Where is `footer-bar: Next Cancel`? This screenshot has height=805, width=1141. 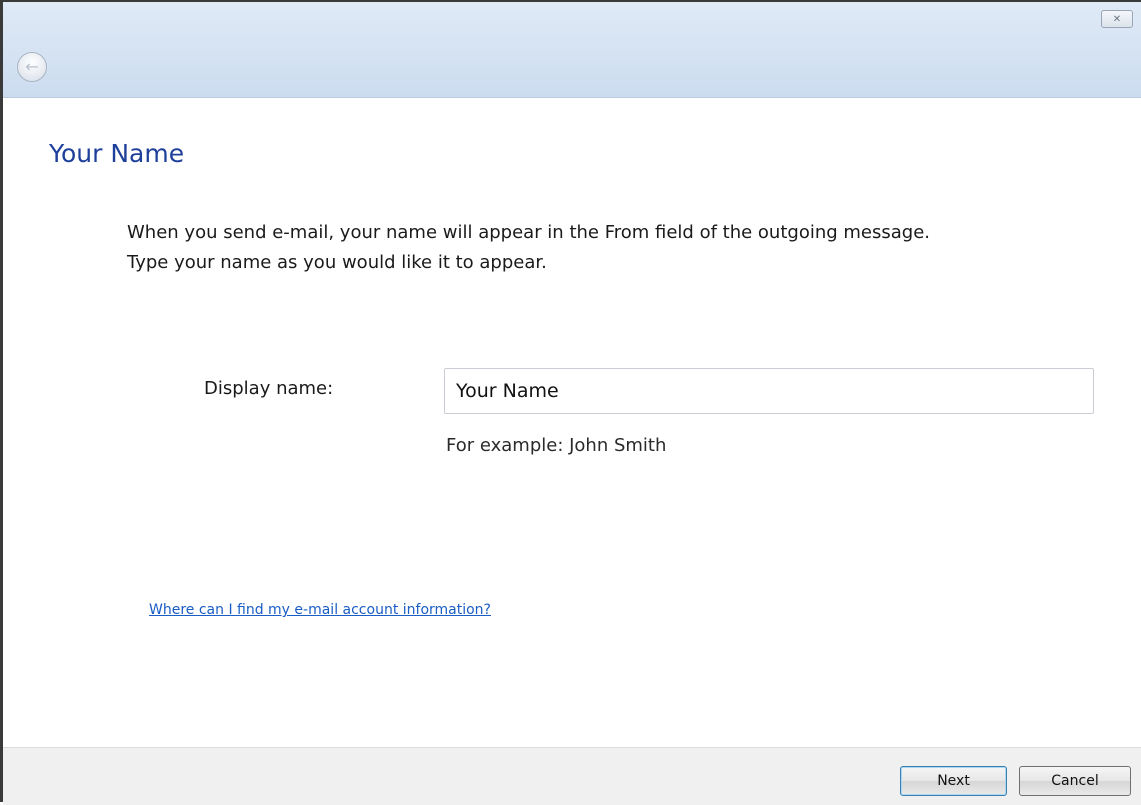 footer-bar: Next Cancel is located at coordinates (572, 776).